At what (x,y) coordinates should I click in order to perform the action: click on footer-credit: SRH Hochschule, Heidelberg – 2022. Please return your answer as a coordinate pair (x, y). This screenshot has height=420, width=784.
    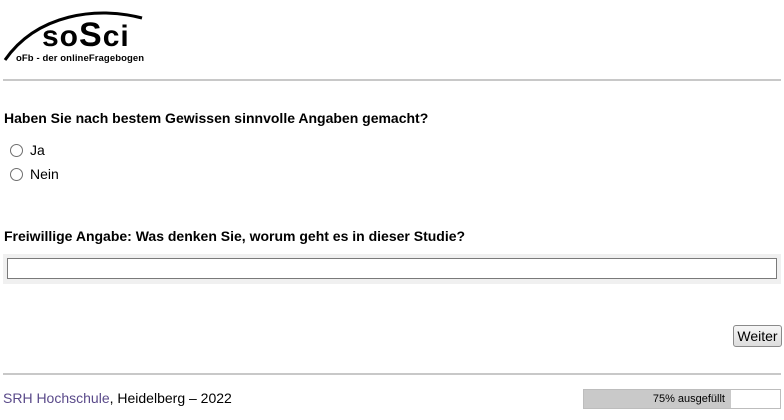
    Looking at the image, I should click on (117, 398).